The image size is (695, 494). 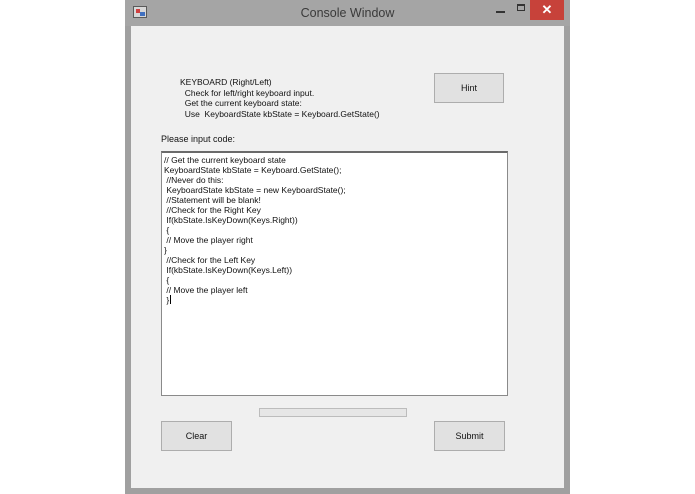 I want to click on close-icon: ✕, so click(x=547, y=9).